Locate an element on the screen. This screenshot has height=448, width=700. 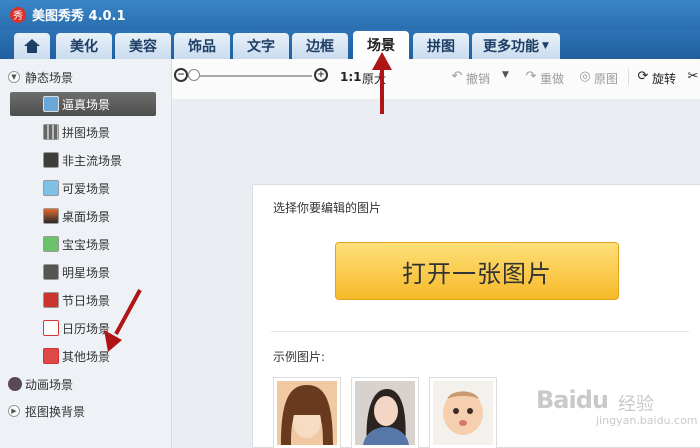
arrow-to-other-scene is located at coordinates (123, 320).